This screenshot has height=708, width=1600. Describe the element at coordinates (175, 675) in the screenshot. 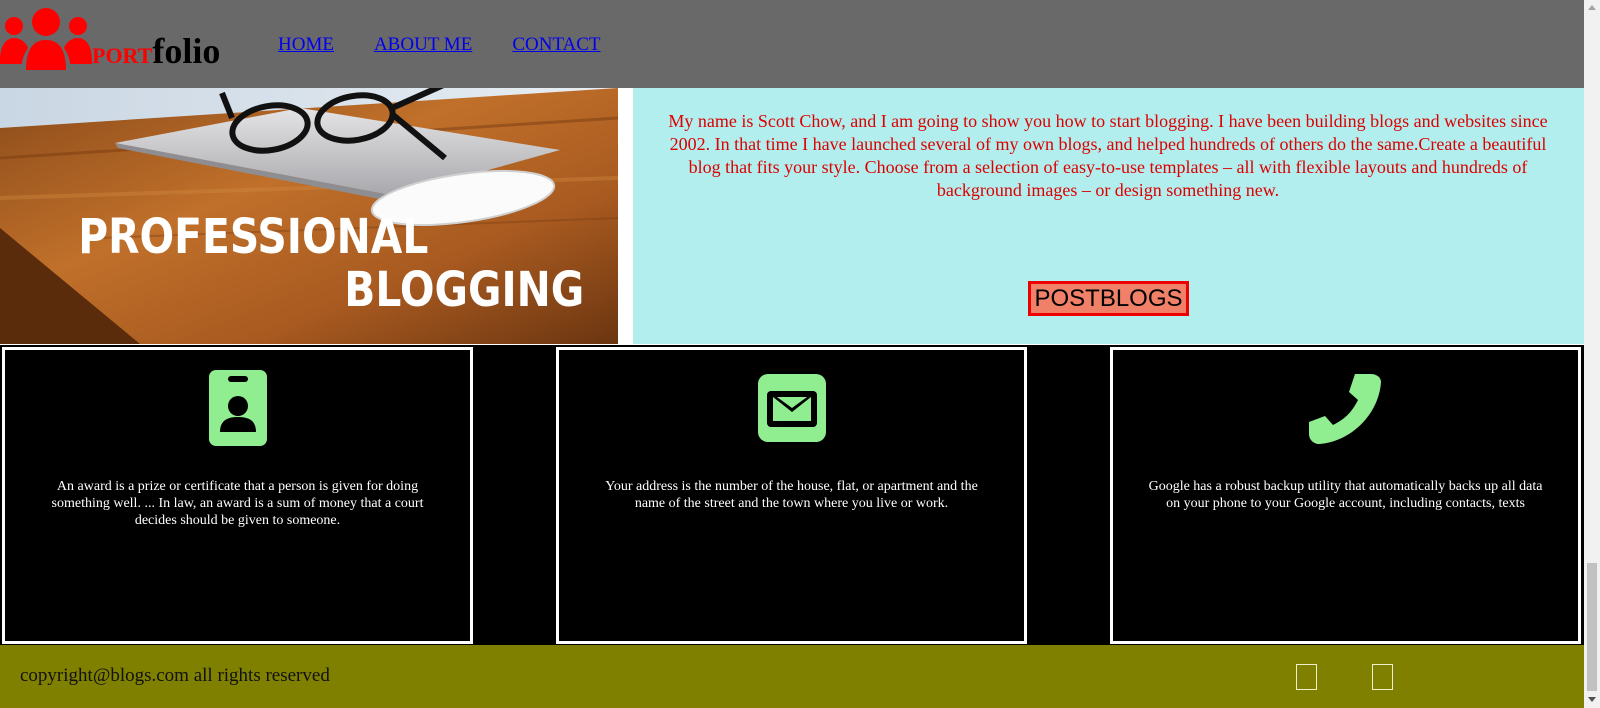

I see `copyright-text: copyright@blogs.com all rights reserved` at that location.